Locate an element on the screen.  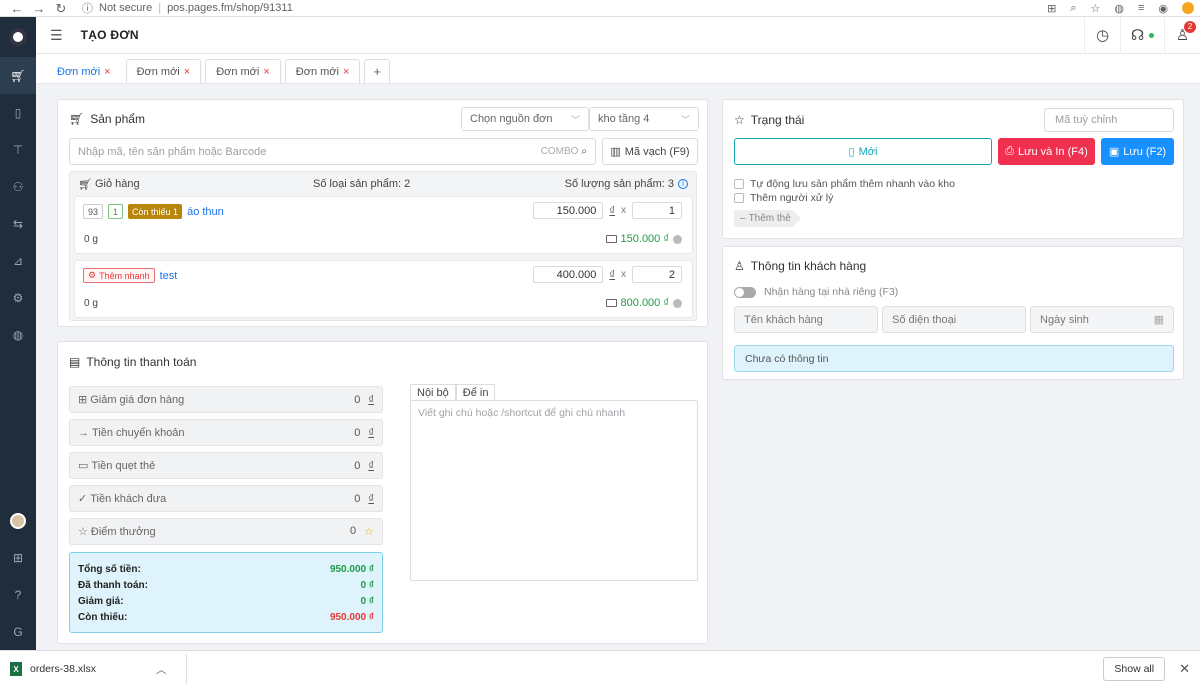
gear-icon: ⚙ is located at coordinates (18, 297).